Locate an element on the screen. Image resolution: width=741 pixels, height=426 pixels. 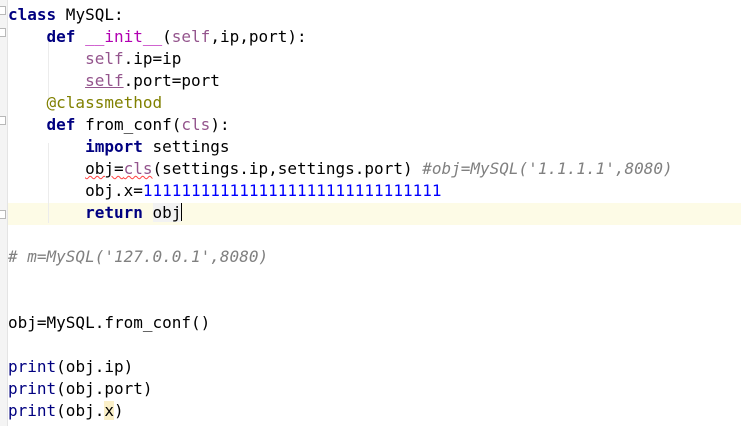
inline-comment: #obj=MySQL('1.1.1.1',8080) is located at coordinates (547, 168).